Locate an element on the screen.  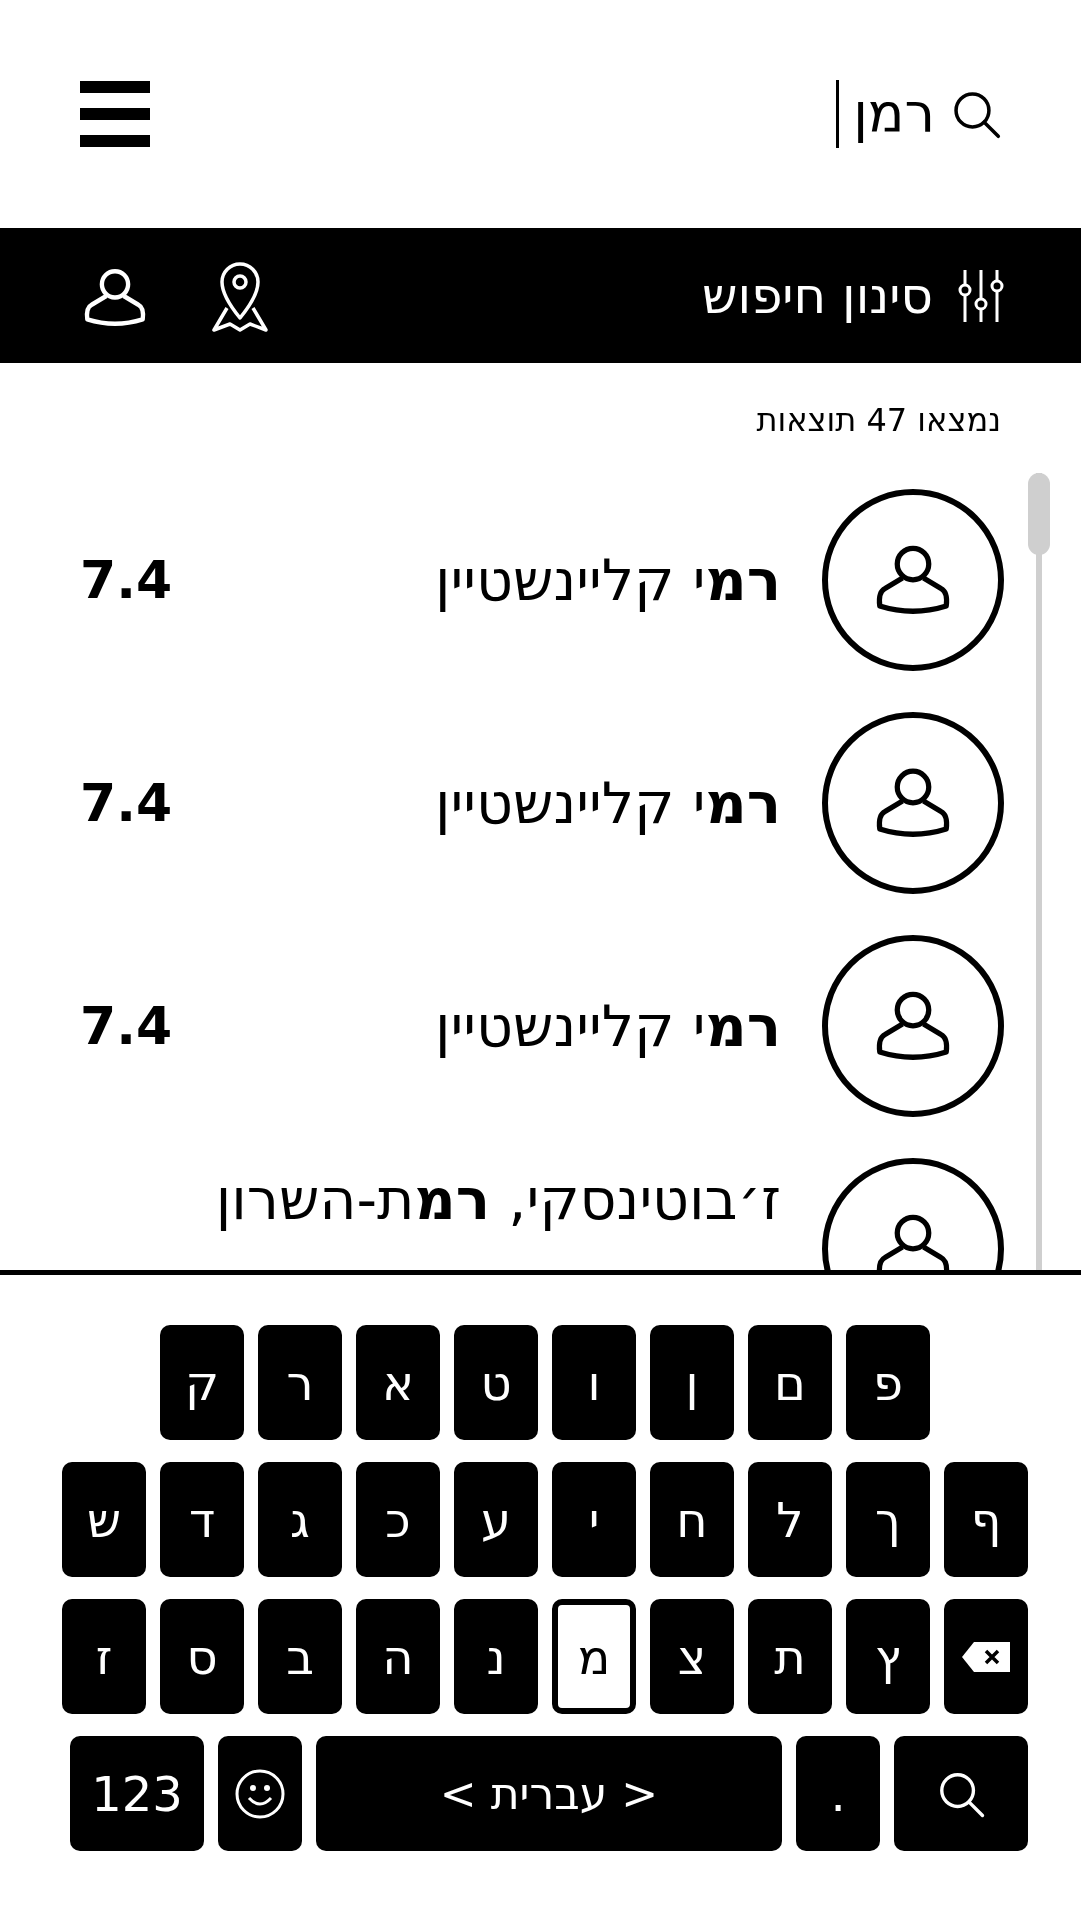
key: ץ is located at coordinates (888, 1656).